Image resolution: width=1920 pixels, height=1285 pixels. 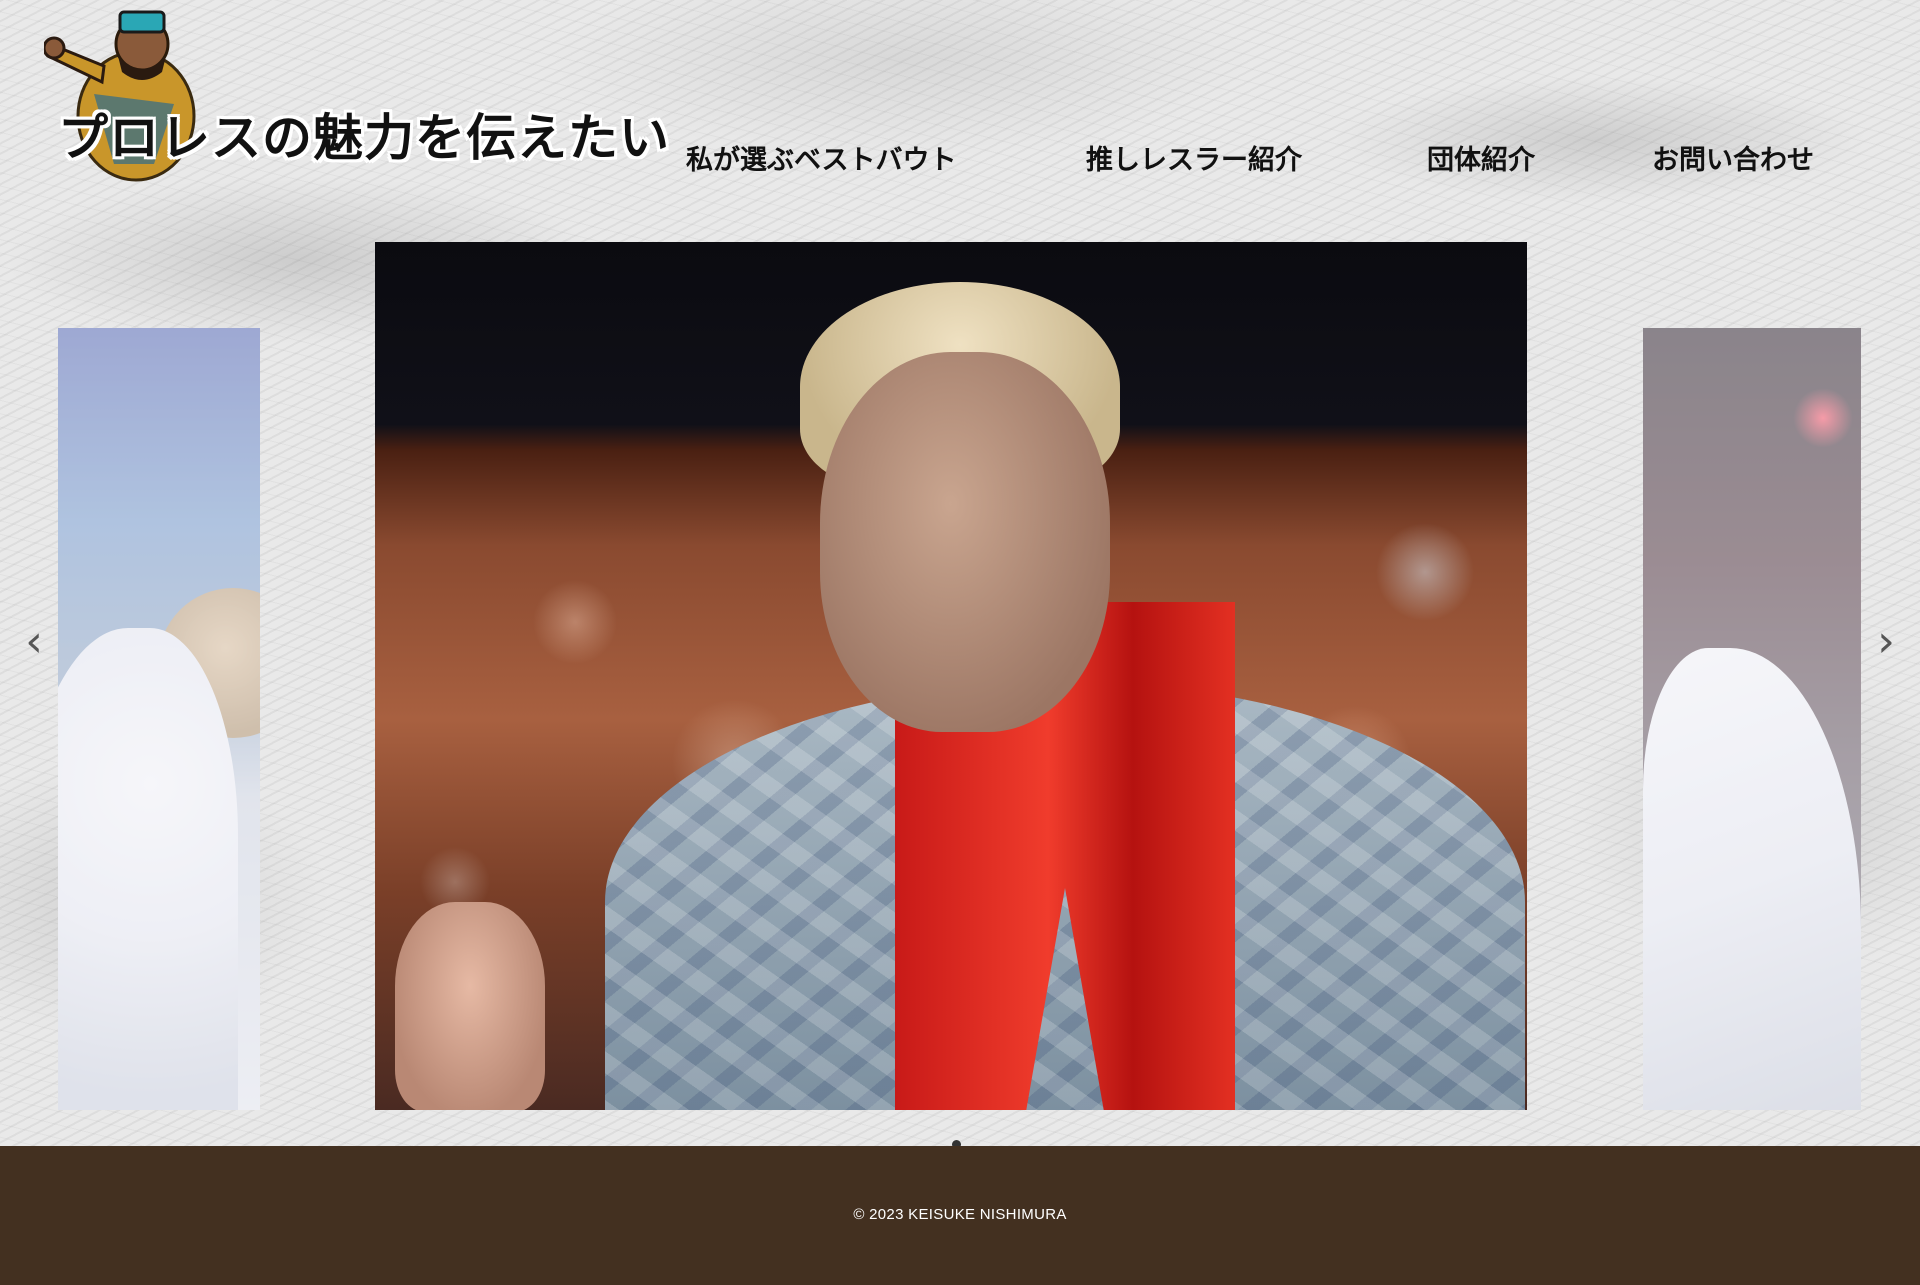 I want to click on nav-item-favorite-wrestlers: 推しレスラー紹介, so click(x=1194, y=157).